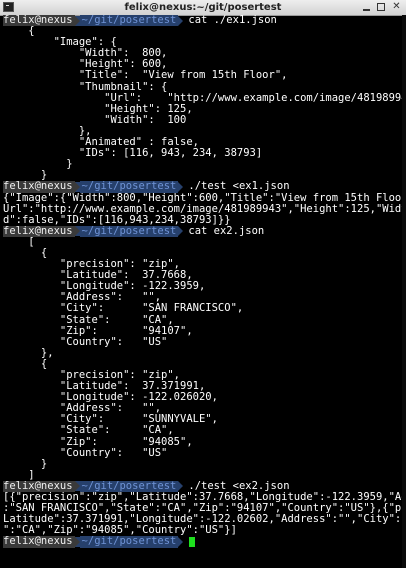  Describe the element at coordinates (203, 7) in the screenshot. I see `window-title: felix@nexus:~/git/posertest` at that location.